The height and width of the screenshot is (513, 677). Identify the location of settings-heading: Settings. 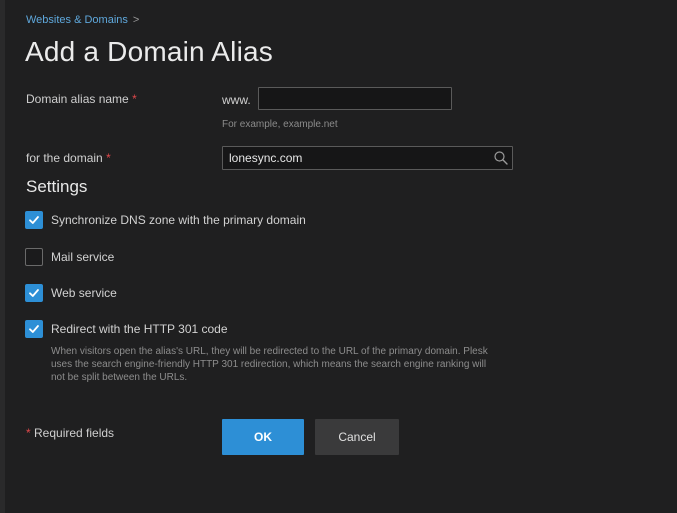
(57, 186).